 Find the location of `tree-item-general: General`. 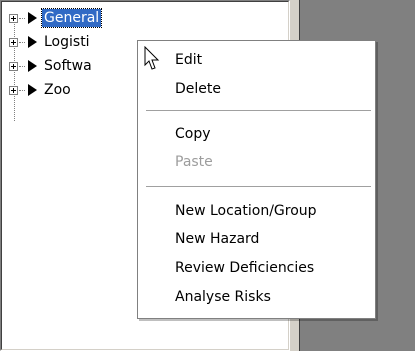

tree-item-general: General is located at coordinates (56, 18).